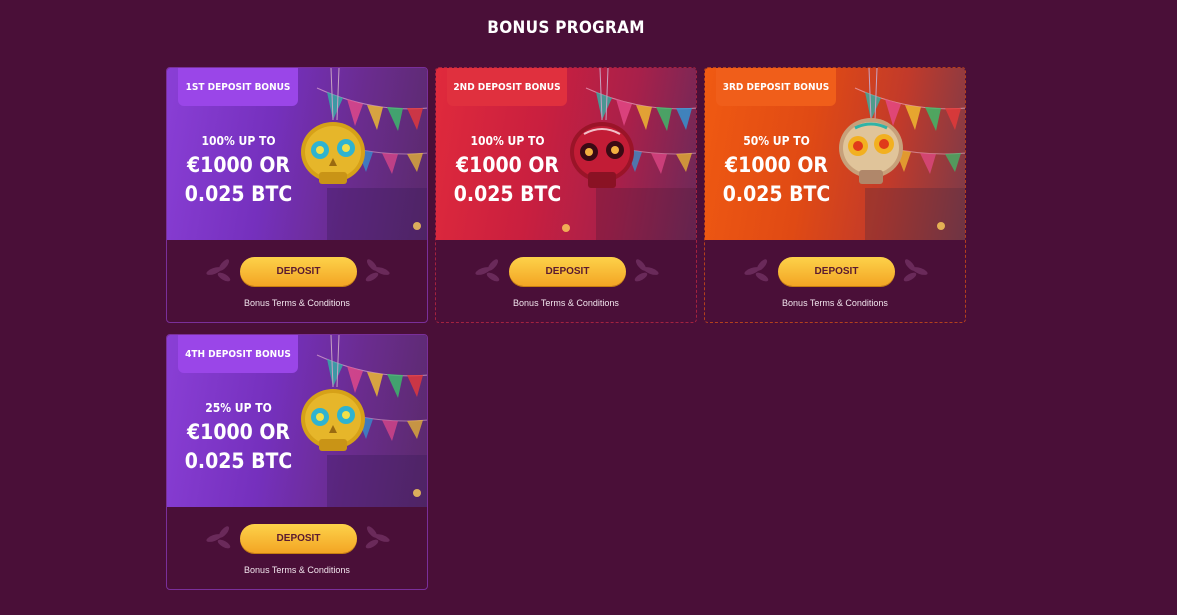 Image resolution: width=1177 pixels, height=615 pixels. I want to click on bonus-tag: 2ND DEPOSIT BONUS, so click(507, 87).